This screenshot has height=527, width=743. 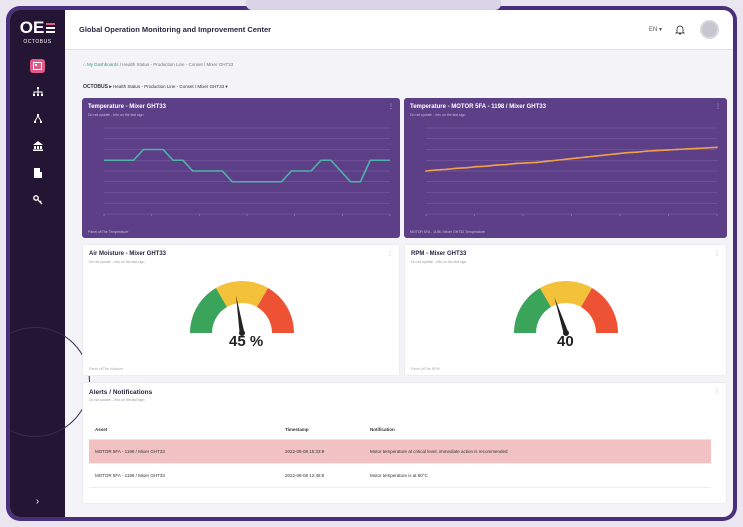 I want to click on bell-icon, so click(x=680, y=30).